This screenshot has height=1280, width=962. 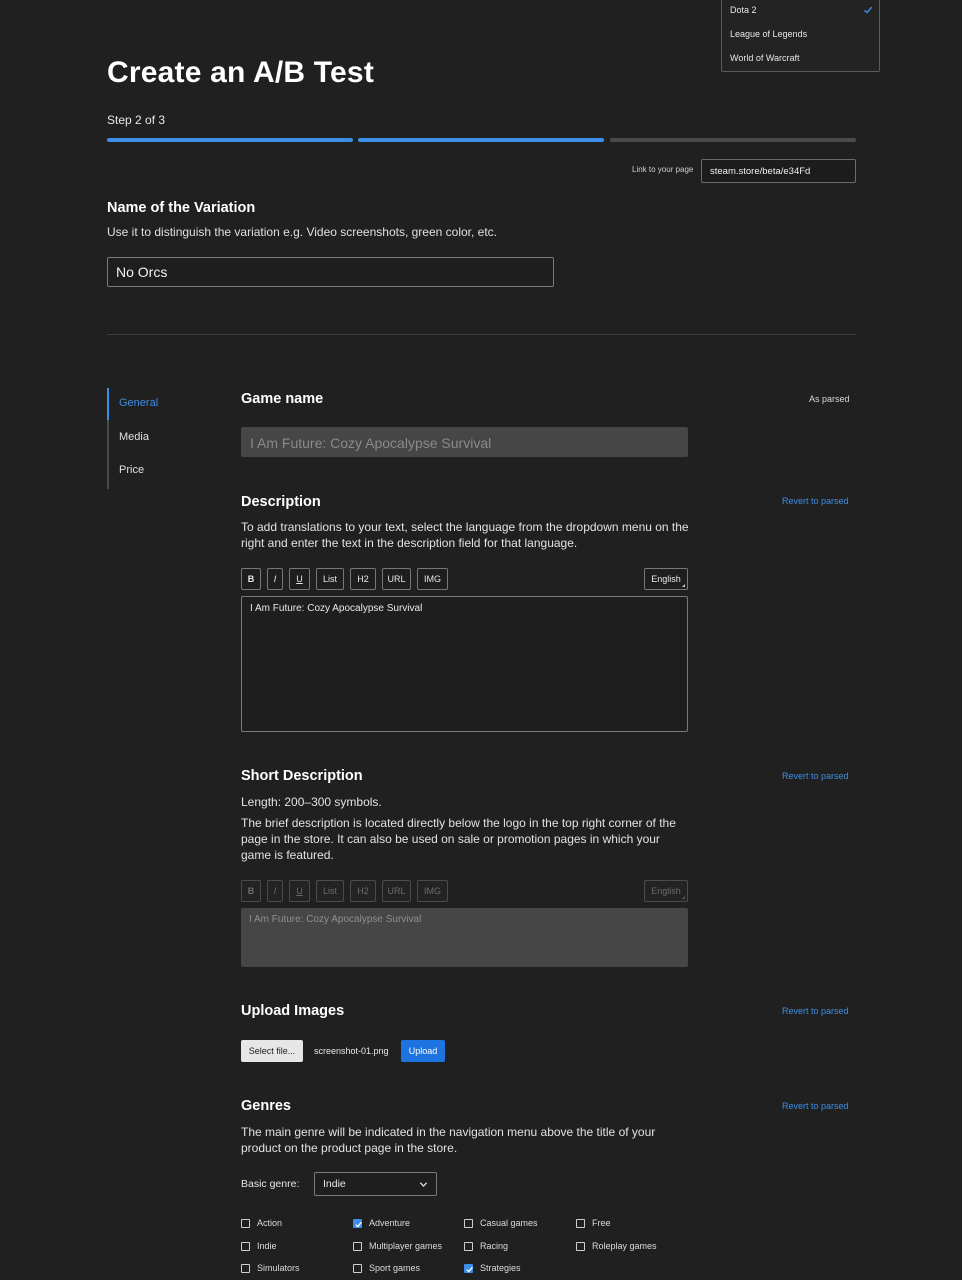 I want to click on game-name-field: I Am Future: Cozy Apocalypse Survival, so click(x=464, y=442).